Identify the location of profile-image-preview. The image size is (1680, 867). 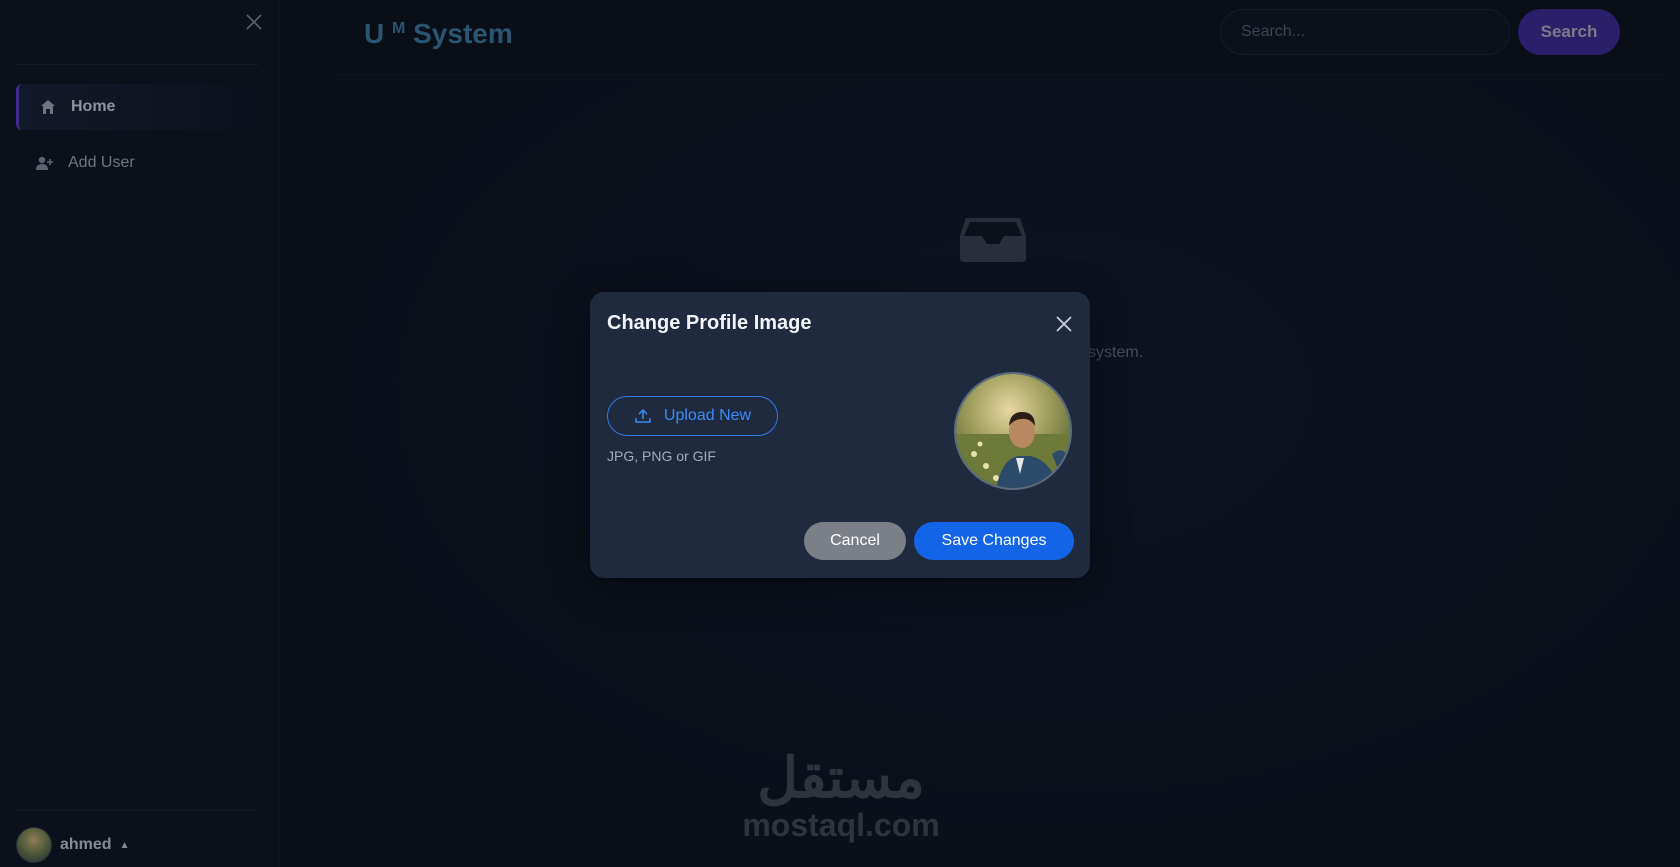
(1013, 431).